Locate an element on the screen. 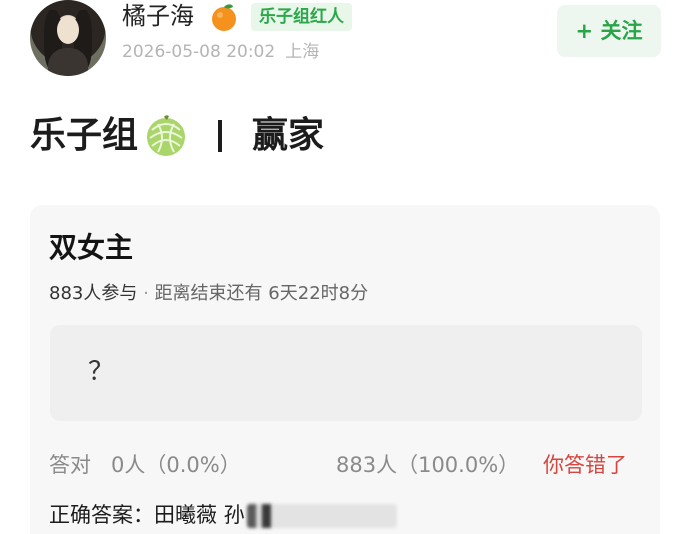  orange-icon is located at coordinates (224, 17).